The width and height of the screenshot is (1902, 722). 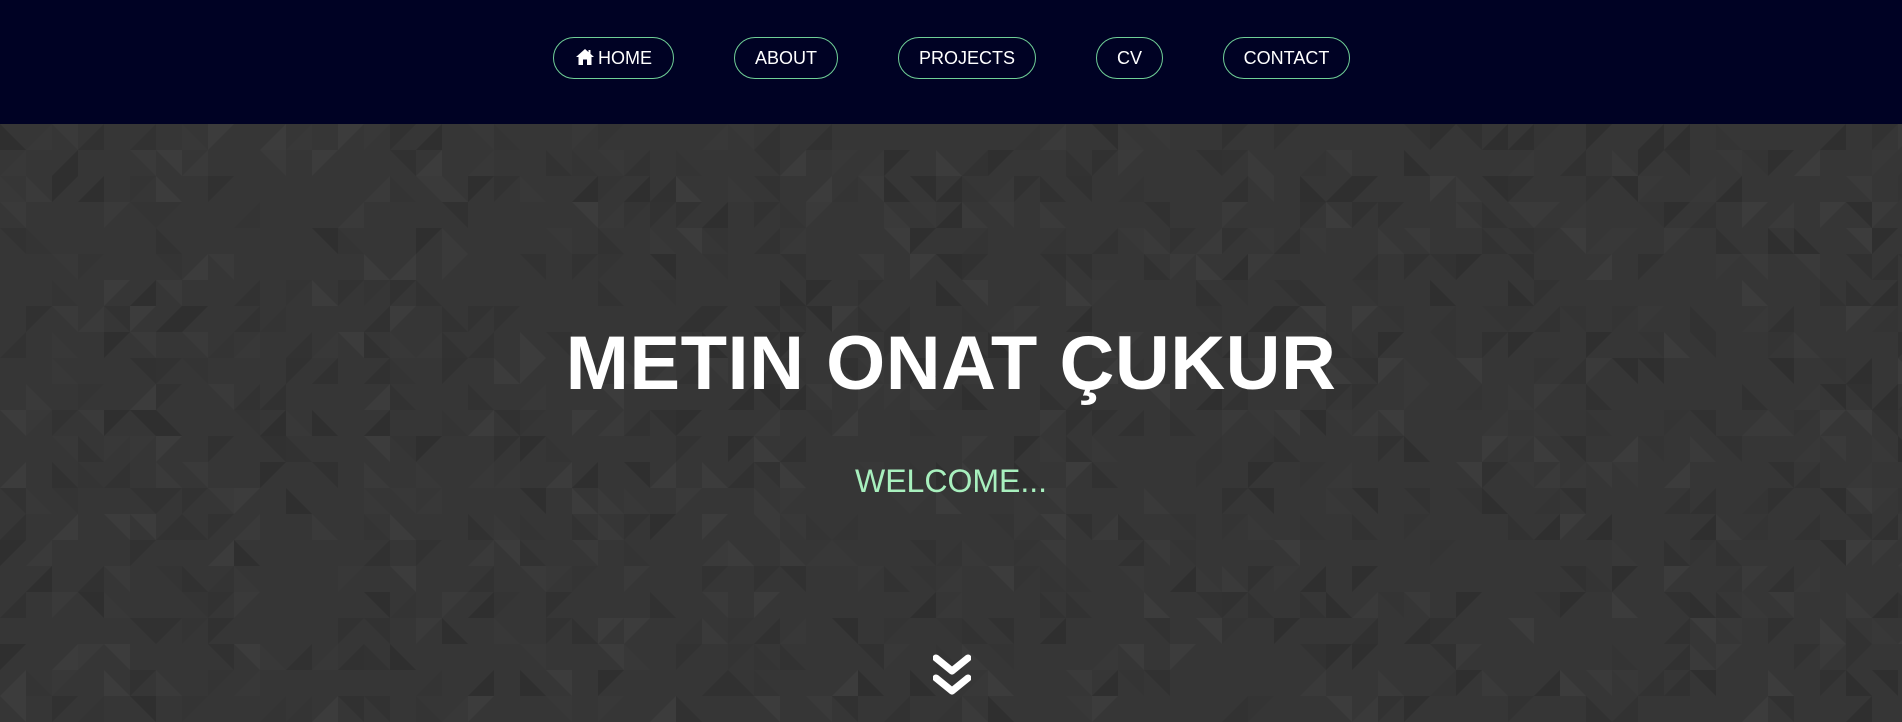 I want to click on nav-home-label: HOME, so click(x=625, y=58).